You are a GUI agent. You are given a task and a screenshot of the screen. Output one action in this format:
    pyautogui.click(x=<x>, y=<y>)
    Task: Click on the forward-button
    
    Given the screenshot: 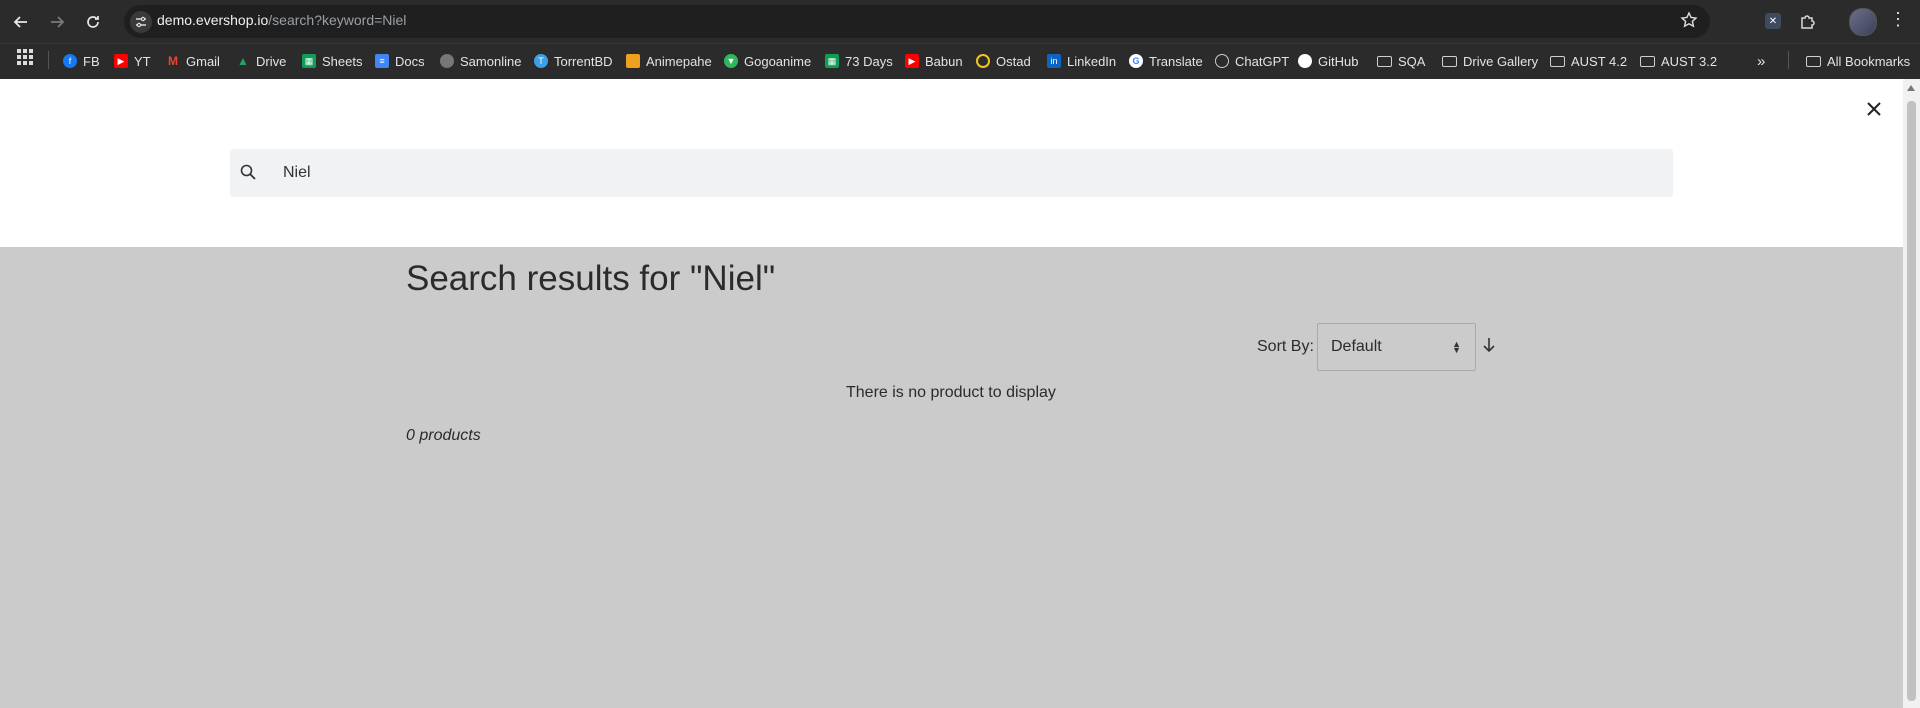 What is the action you would take?
    pyautogui.click(x=57, y=22)
    